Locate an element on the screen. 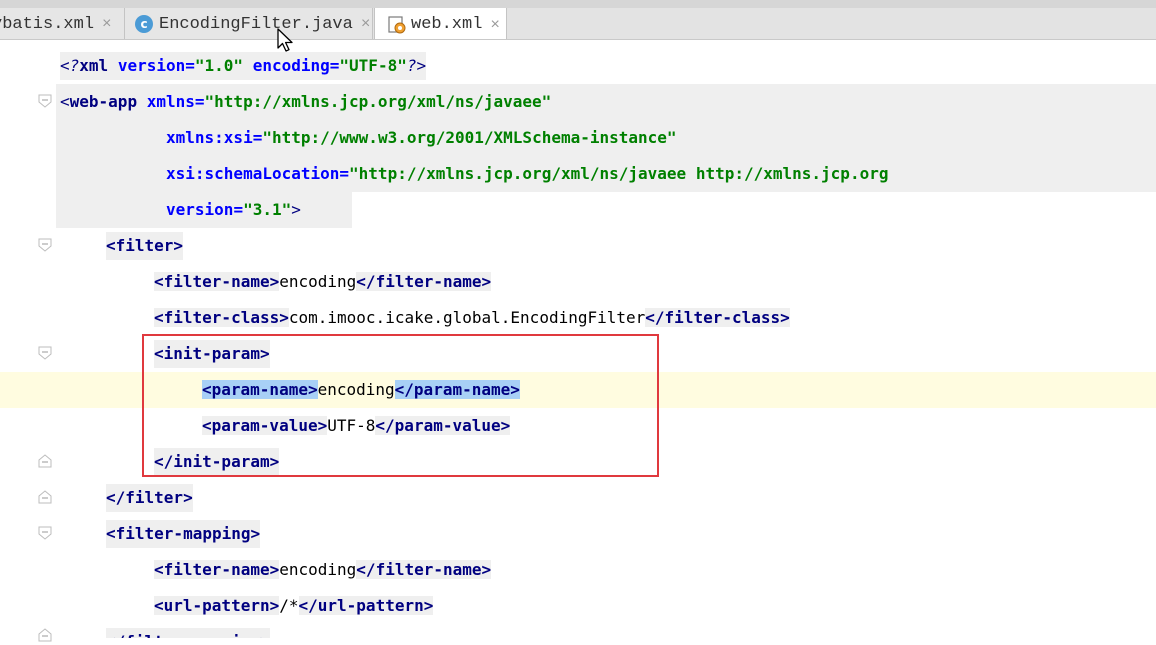 The width and height of the screenshot is (1156, 645). code-line-15: <filter-name>encoding</filter-name> is located at coordinates (323, 569).